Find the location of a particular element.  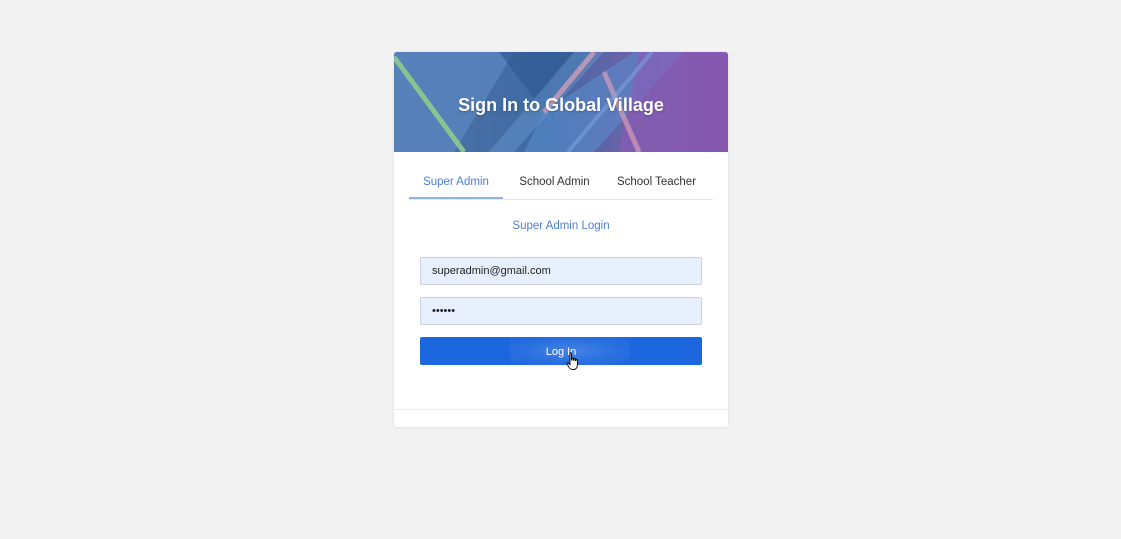

tab-school-teacher: School Teacher is located at coordinates (656, 184).